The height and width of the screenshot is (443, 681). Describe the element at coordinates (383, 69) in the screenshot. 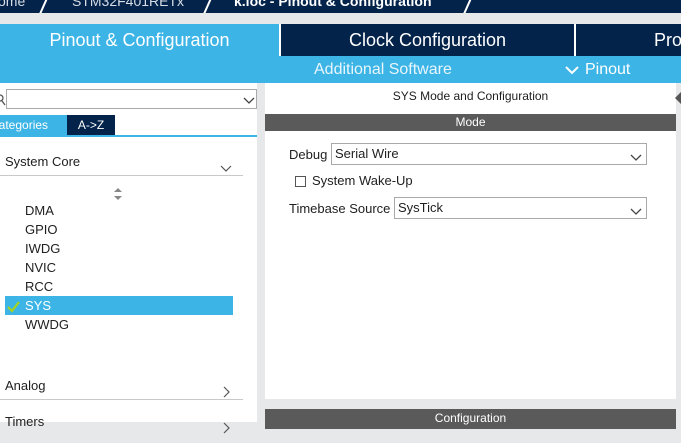

I see `additional-software-link: Additional Software` at that location.